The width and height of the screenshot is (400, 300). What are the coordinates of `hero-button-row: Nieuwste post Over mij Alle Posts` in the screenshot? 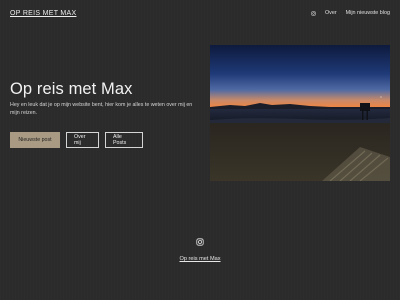 It's located at (76, 140).